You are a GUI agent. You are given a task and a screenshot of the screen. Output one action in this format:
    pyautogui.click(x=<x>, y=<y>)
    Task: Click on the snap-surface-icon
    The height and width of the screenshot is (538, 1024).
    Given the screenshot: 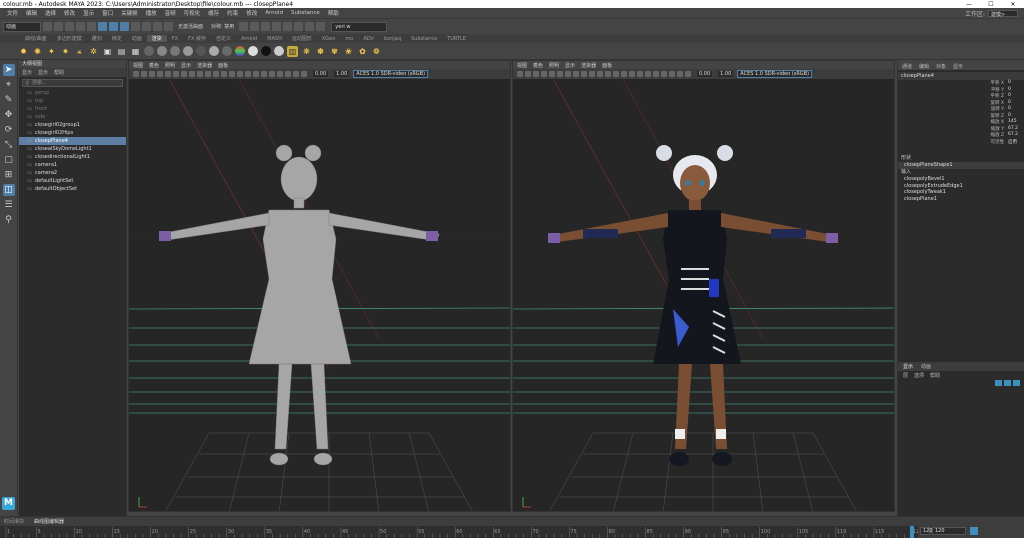 What is the action you would take?
    pyautogui.click(x=168, y=26)
    